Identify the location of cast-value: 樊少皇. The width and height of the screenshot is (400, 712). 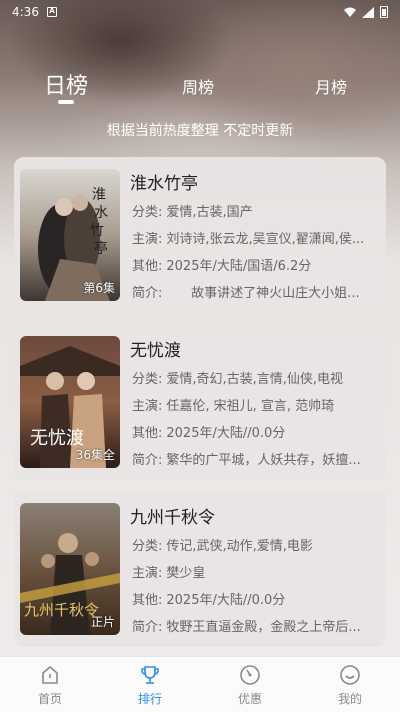
(186, 573).